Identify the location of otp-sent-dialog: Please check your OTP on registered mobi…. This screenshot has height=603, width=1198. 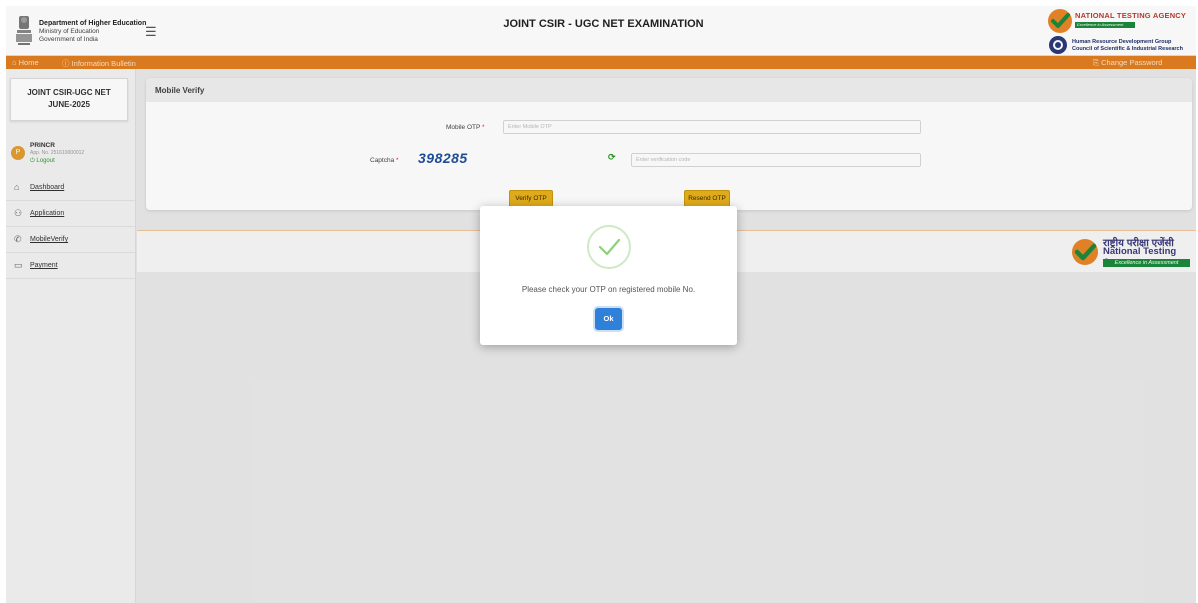
(608, 275).